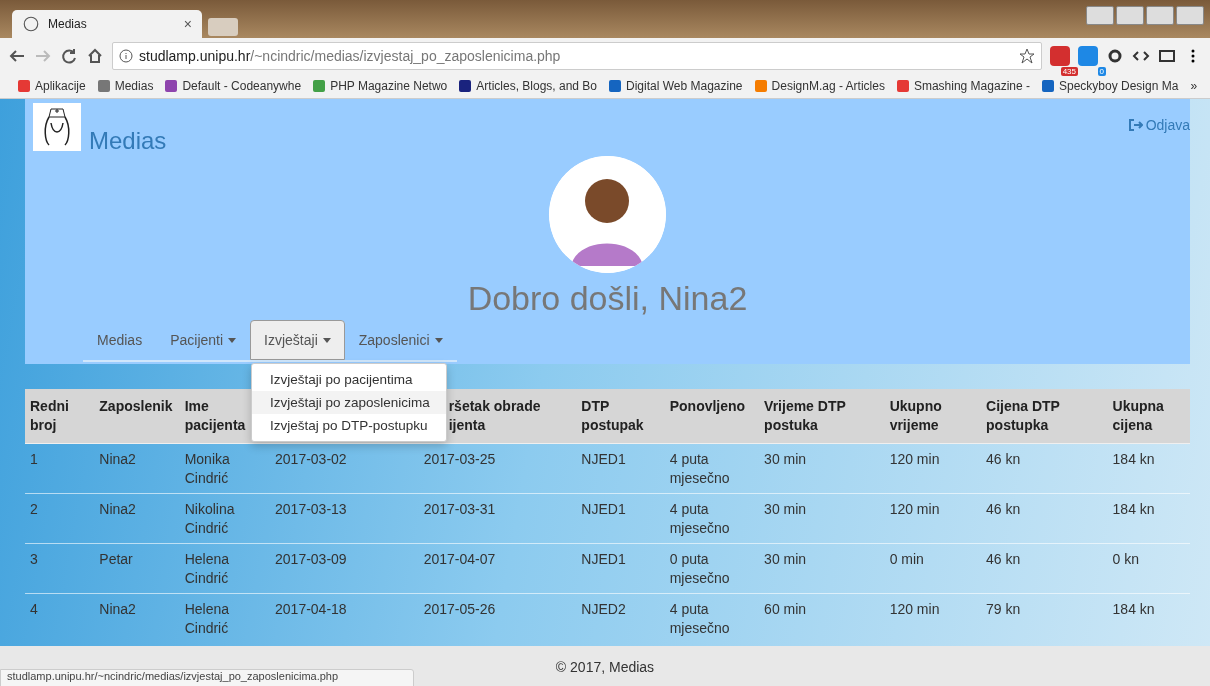 The height and width of the screenshot is (686, 1210). Describe the element at coordinates (116, 559) in the screenshot. I see `table-cell: Petar` at that location.